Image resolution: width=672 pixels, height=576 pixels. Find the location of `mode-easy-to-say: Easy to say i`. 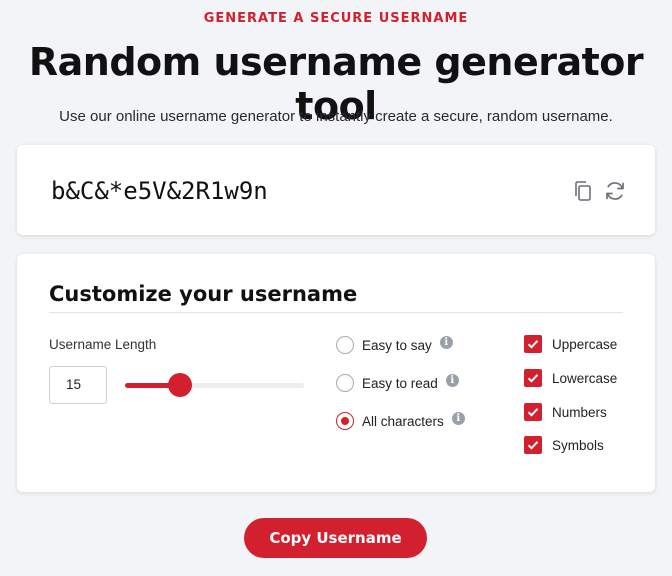

mode-easy-to-say: Easy to say i is located at coordinates (394, 345).